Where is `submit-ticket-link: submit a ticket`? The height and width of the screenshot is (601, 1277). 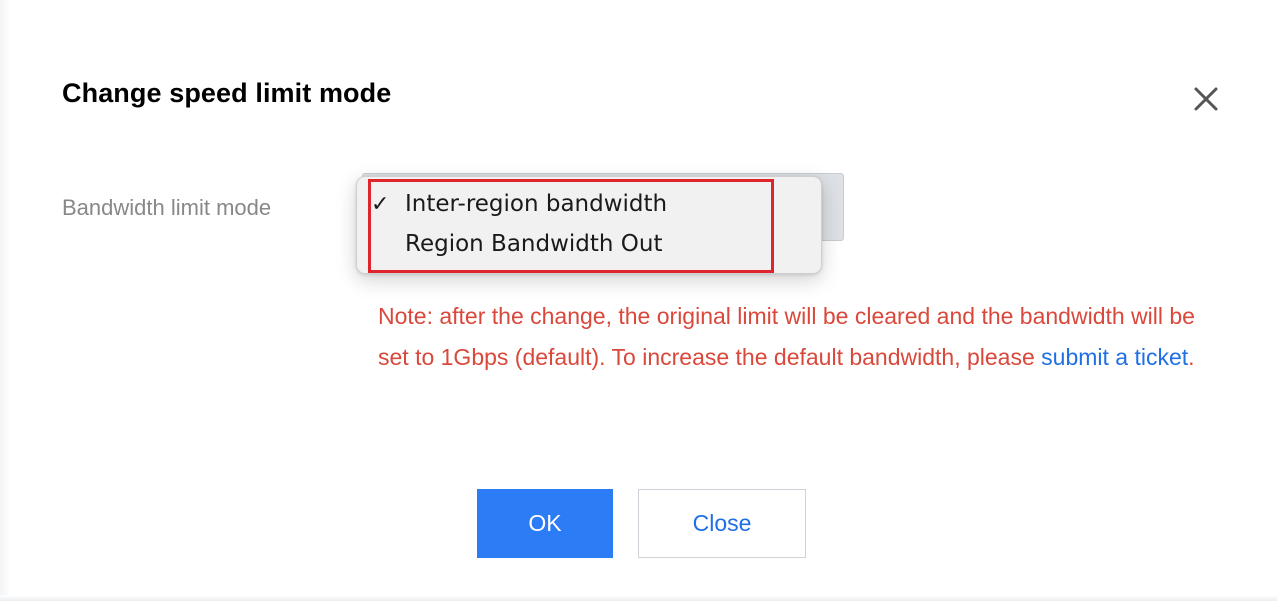 submit-ticket-link: submit a ticket is located at coordinates (1114, 357).